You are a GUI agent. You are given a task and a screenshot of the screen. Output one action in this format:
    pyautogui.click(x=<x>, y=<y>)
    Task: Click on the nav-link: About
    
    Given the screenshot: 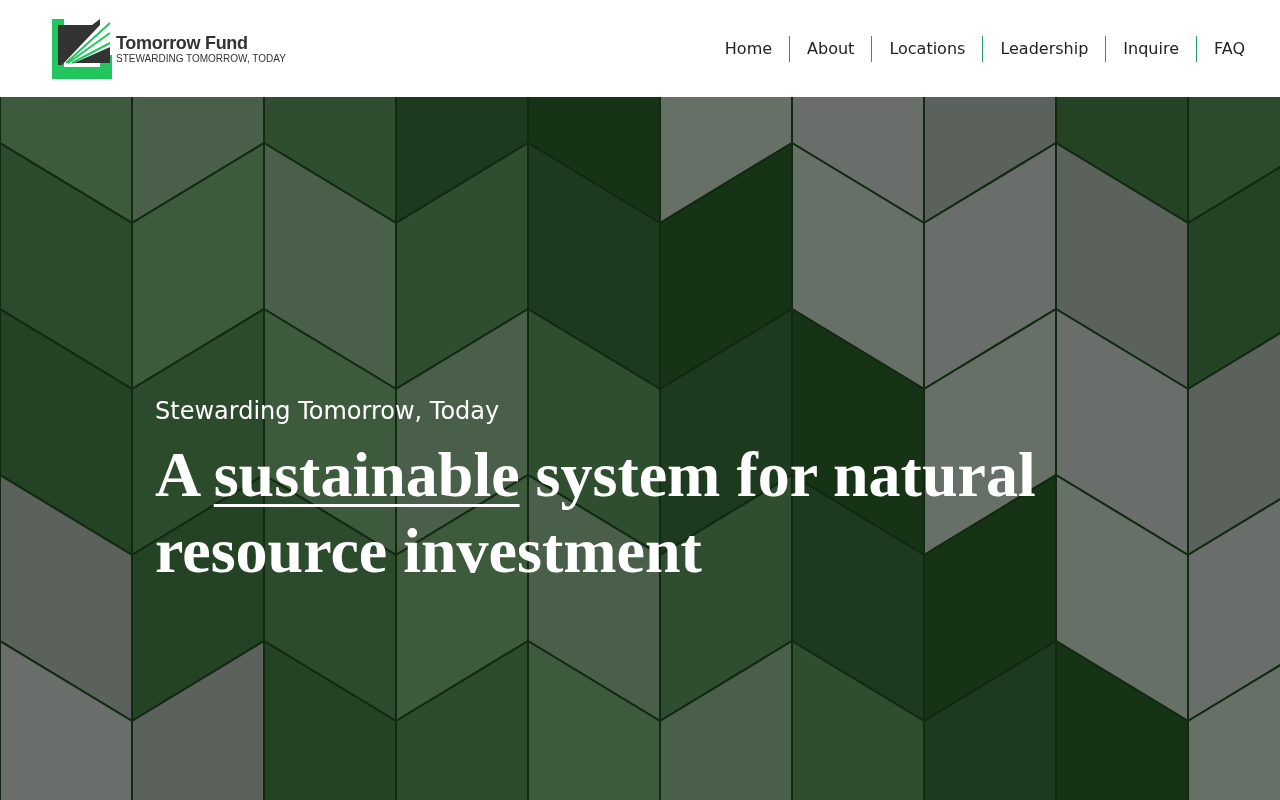 What is the action you would take?
    pyautogui.click(x=830, y=48)
    